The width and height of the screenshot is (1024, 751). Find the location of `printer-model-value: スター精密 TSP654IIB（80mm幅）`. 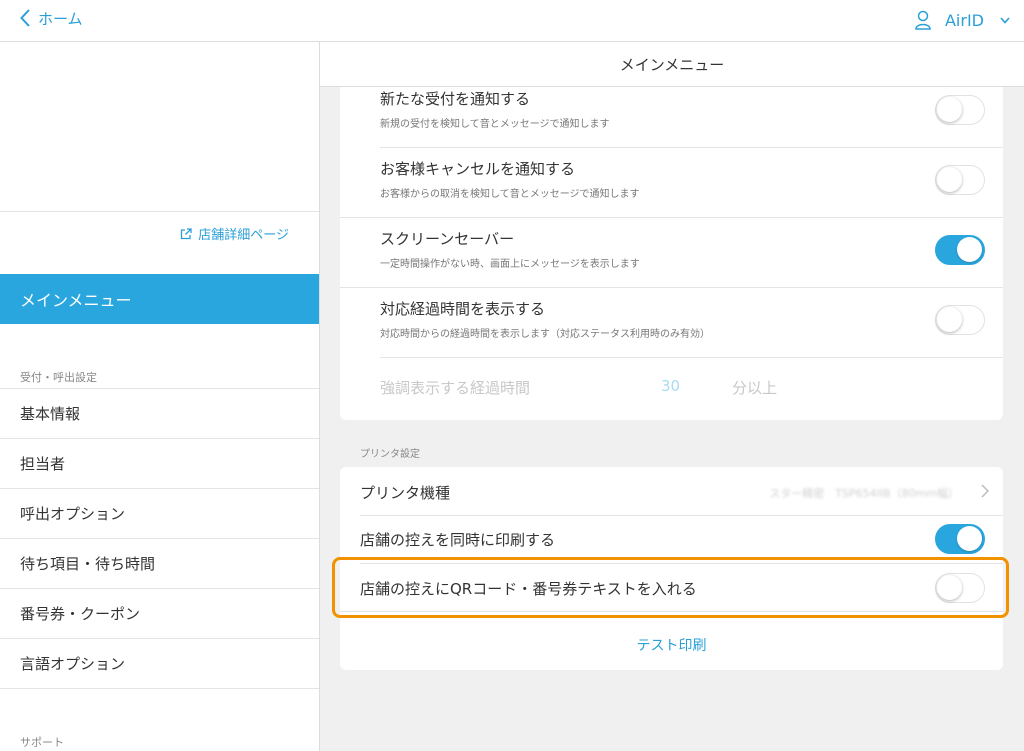

printer-model-value: スター精密 TSP654IIB（80mm幅） is located at coordinates (864, 493).